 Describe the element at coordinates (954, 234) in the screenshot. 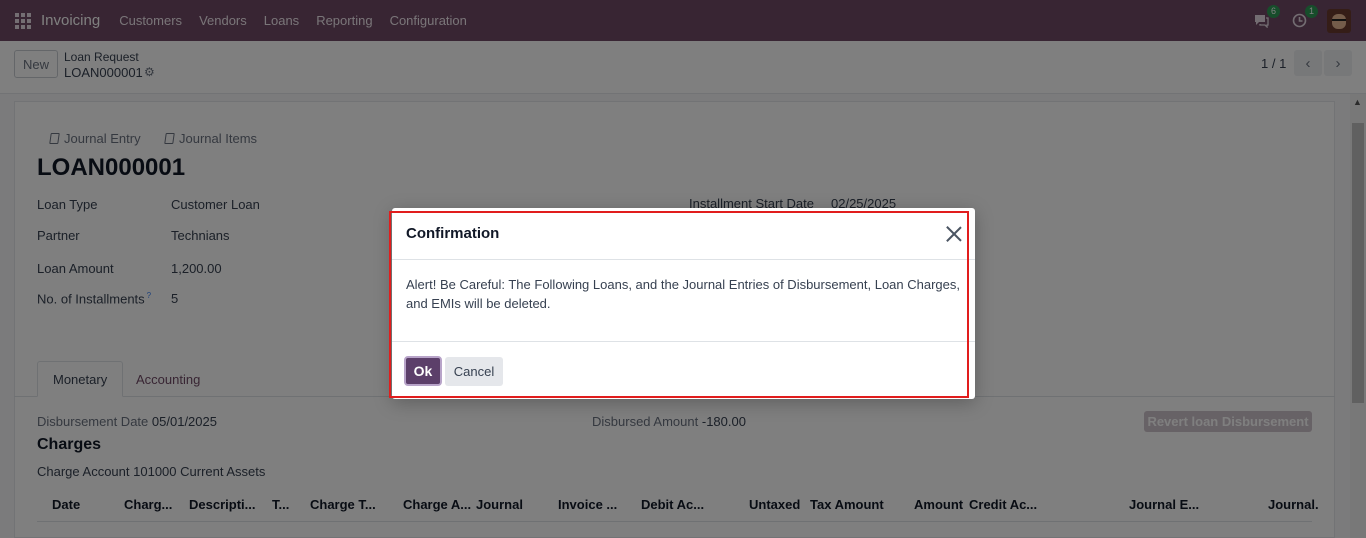

I see `close-icon` at that location.